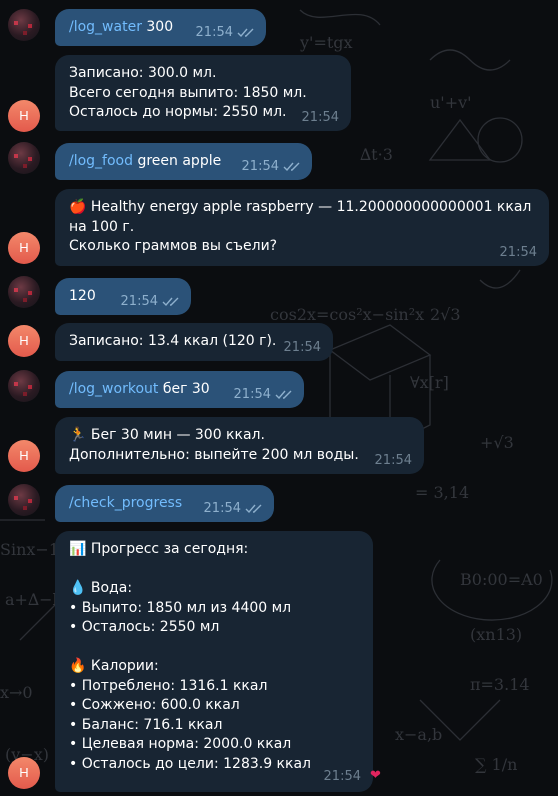 This screenshot has width=558, height=796. I want to click on command-link-log-food: /log_food, so click(101, 161).